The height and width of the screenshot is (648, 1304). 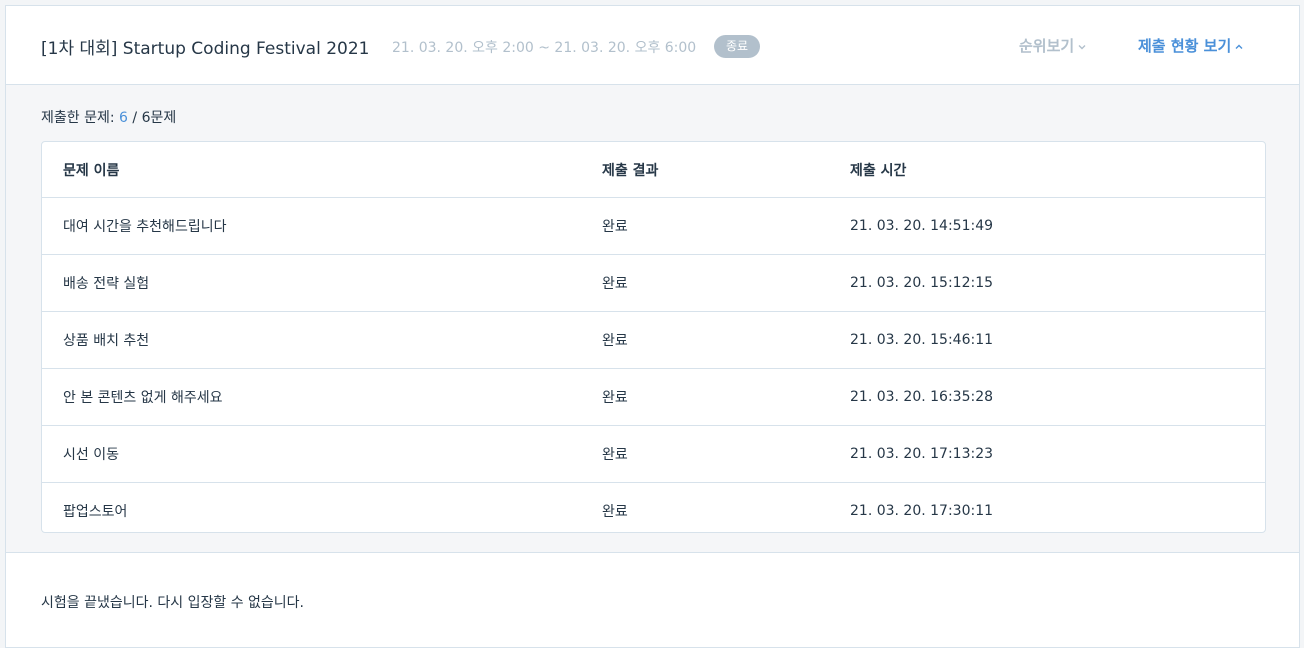 I want to click on table-row: 시선 이동 완료 21. 03. 20. 17:13:23, so click(x=653, y=454).